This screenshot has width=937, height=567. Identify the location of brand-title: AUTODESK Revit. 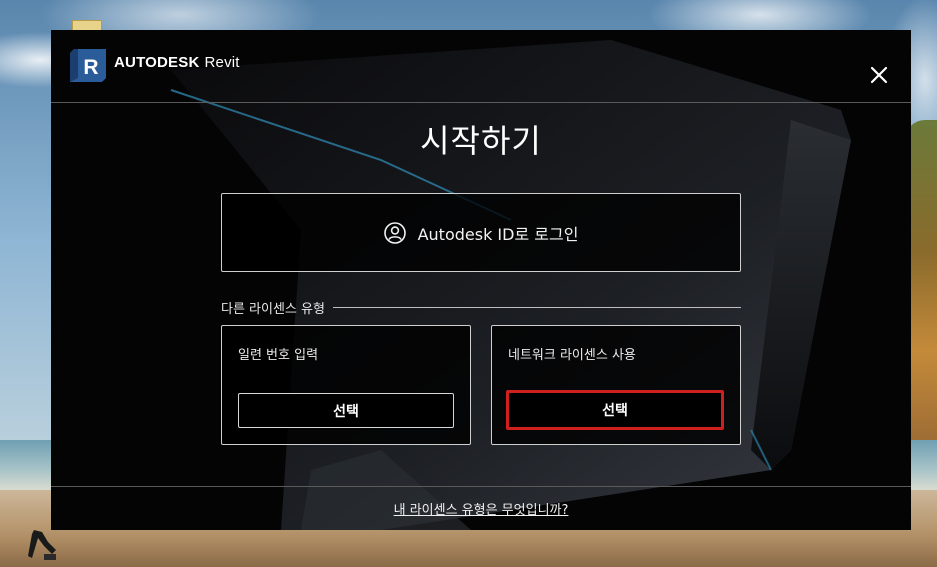
(177, 64).